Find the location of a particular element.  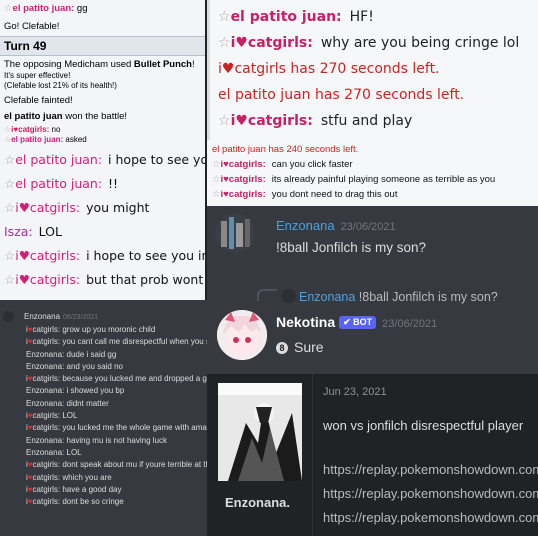

timer-notice: i♥catgirls has 270 seconds left. is located at coordinates (329, 69).